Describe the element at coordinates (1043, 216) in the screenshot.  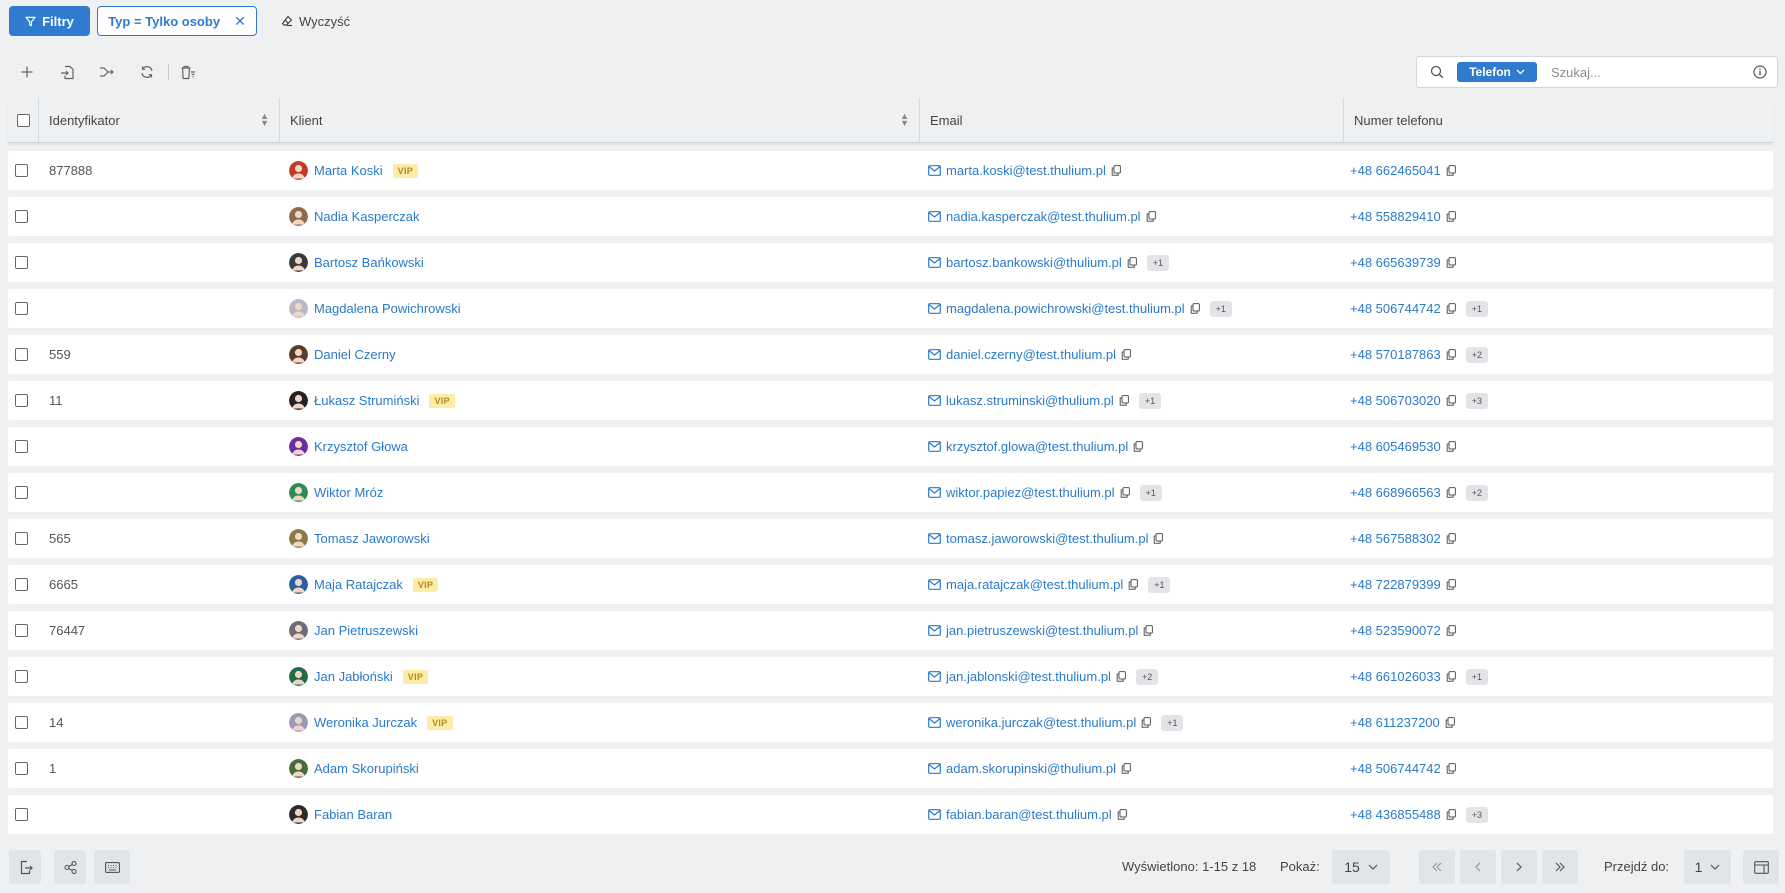
I see `email-link: nadia.kasperczak@test.thulium.pl` at that location.